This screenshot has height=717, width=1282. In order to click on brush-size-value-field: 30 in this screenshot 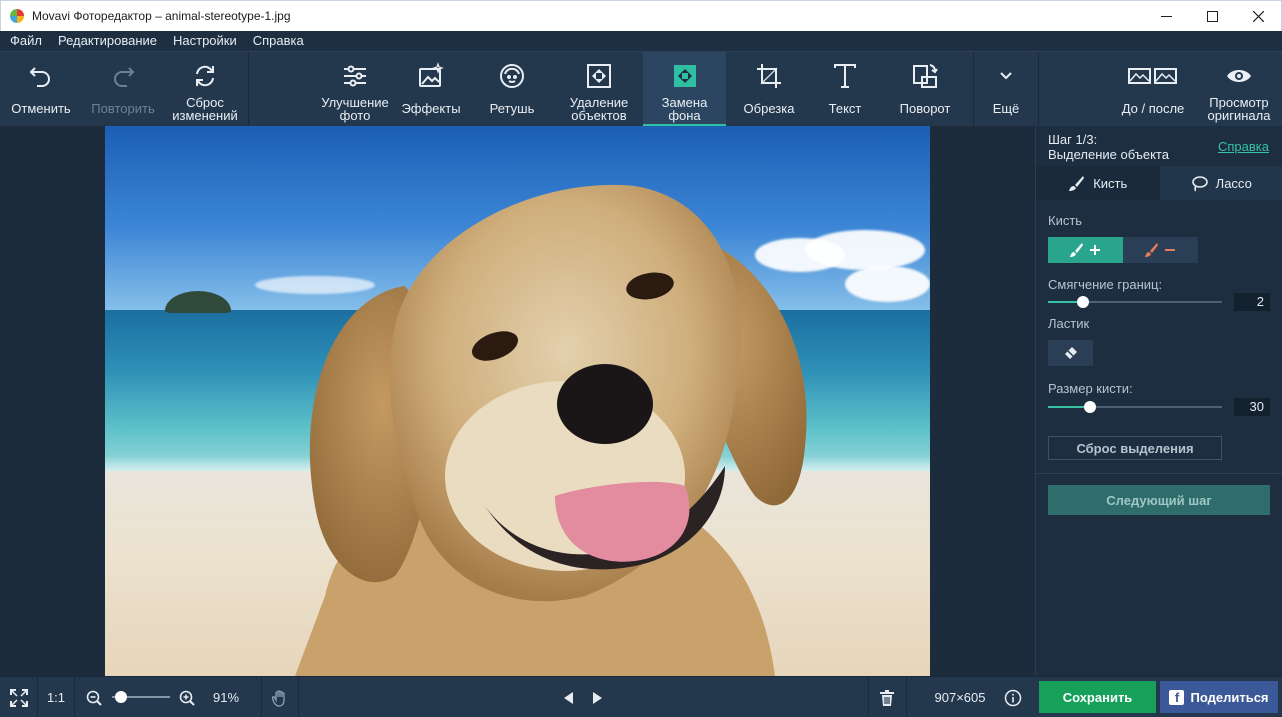, I will do `click(1252, 407)`.